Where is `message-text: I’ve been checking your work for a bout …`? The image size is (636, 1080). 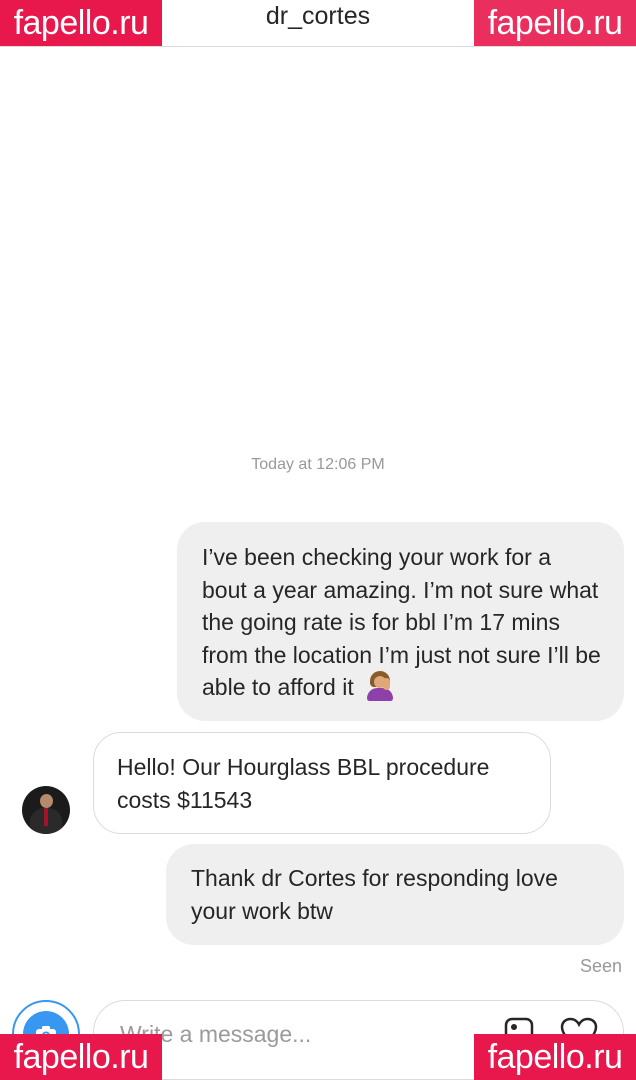
message-text: I’ve been checking your work for a bout … is located at coordinates (401, 622).